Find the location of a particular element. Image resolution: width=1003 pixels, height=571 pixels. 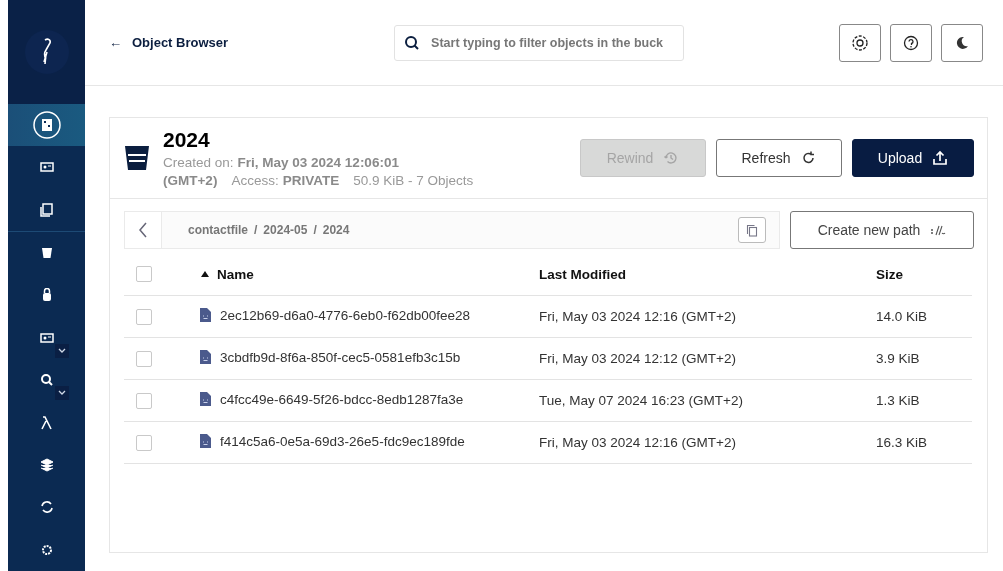

moon-icon is located at coordinates (962, 42).